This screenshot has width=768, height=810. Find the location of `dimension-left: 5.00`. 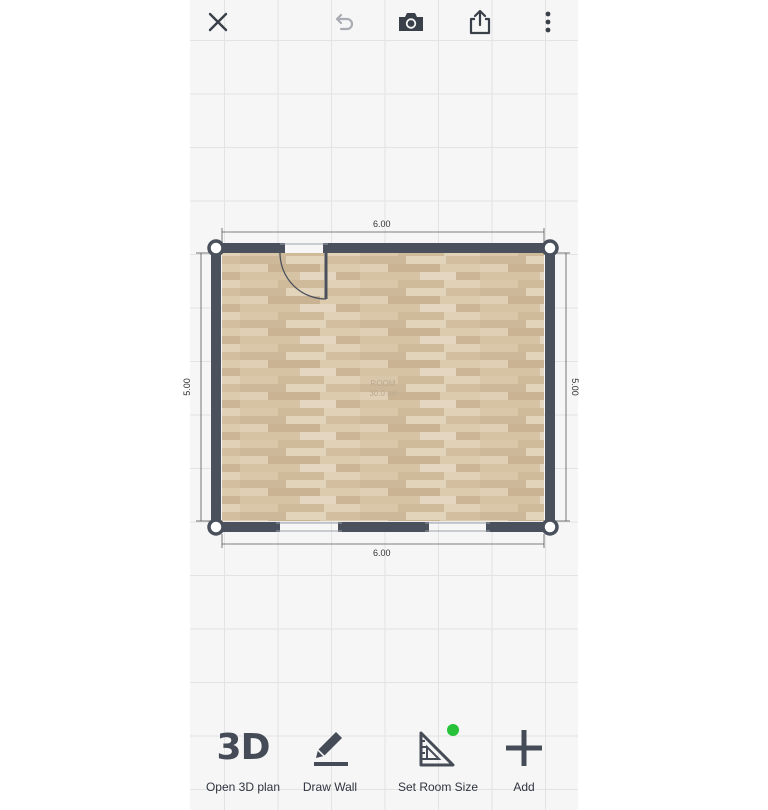

dimension-left: 5.00 is located at coordinates (187, 387).